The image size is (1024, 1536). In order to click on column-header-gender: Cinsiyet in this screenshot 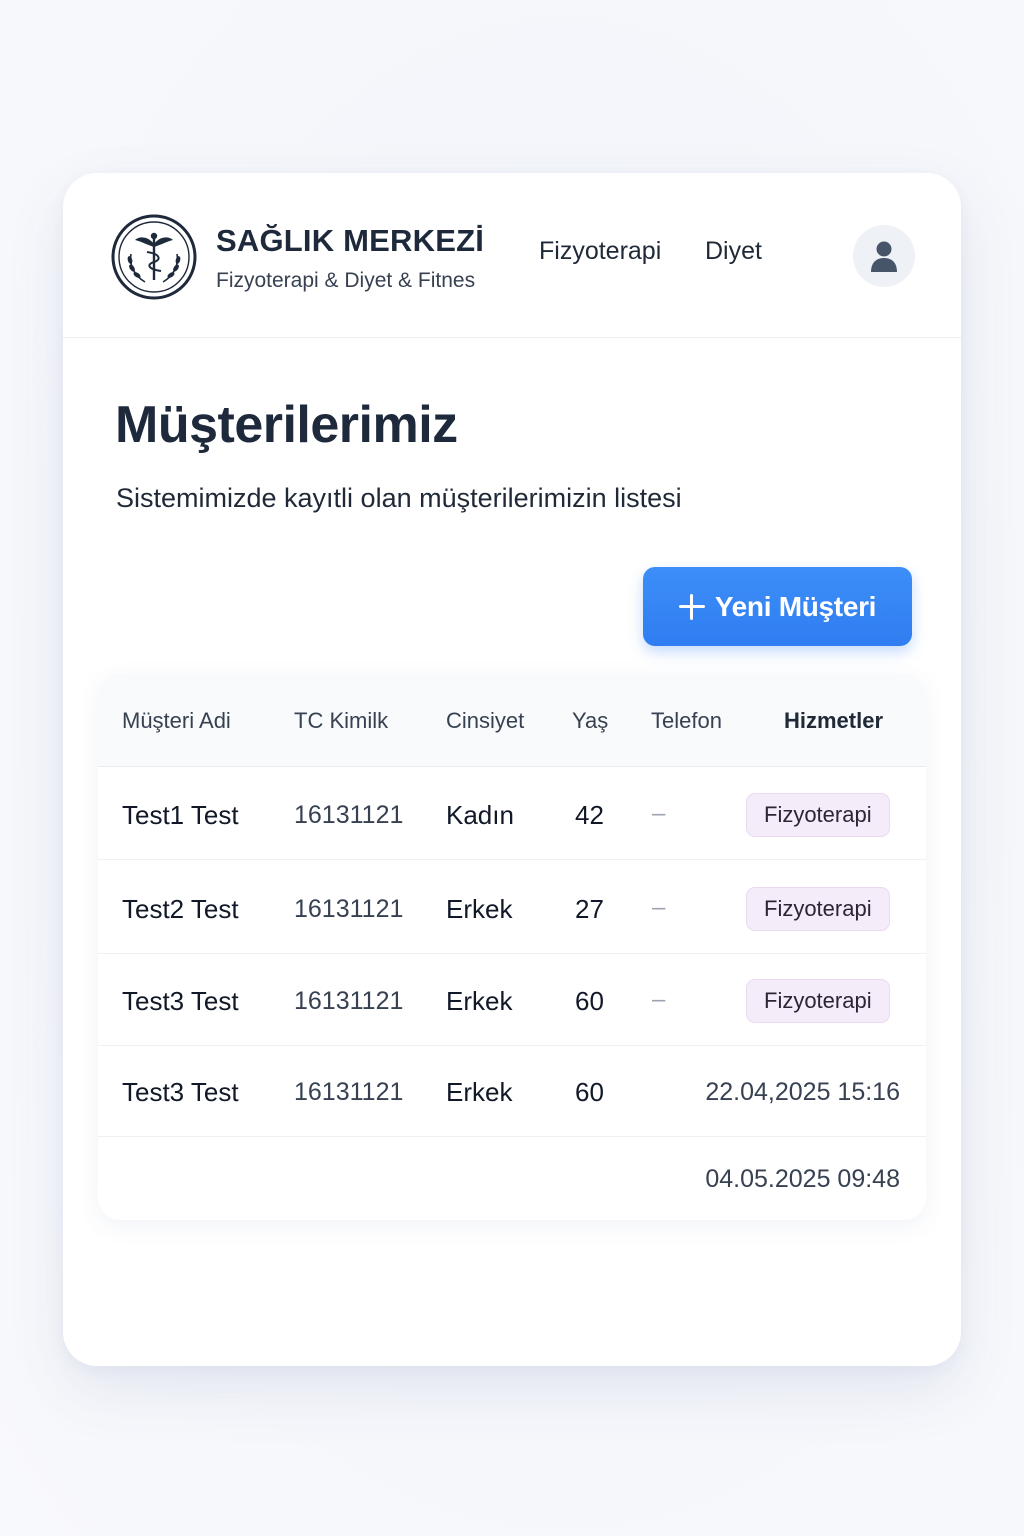, I will do `click(485, 721)`.